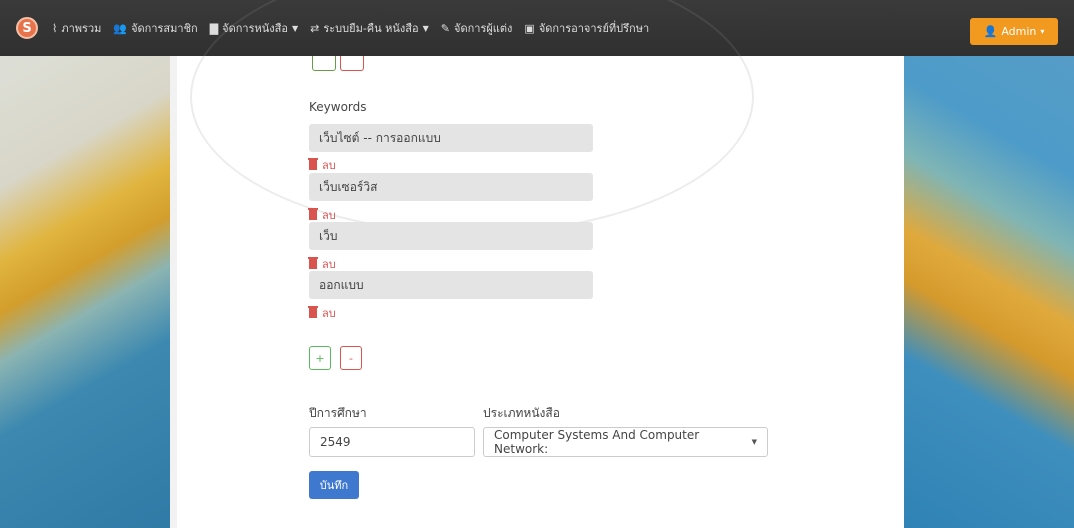 The image size is (1074, 528). I want to click on book-type-value: Computer Systems And Computer Network:, so click(597, 442).